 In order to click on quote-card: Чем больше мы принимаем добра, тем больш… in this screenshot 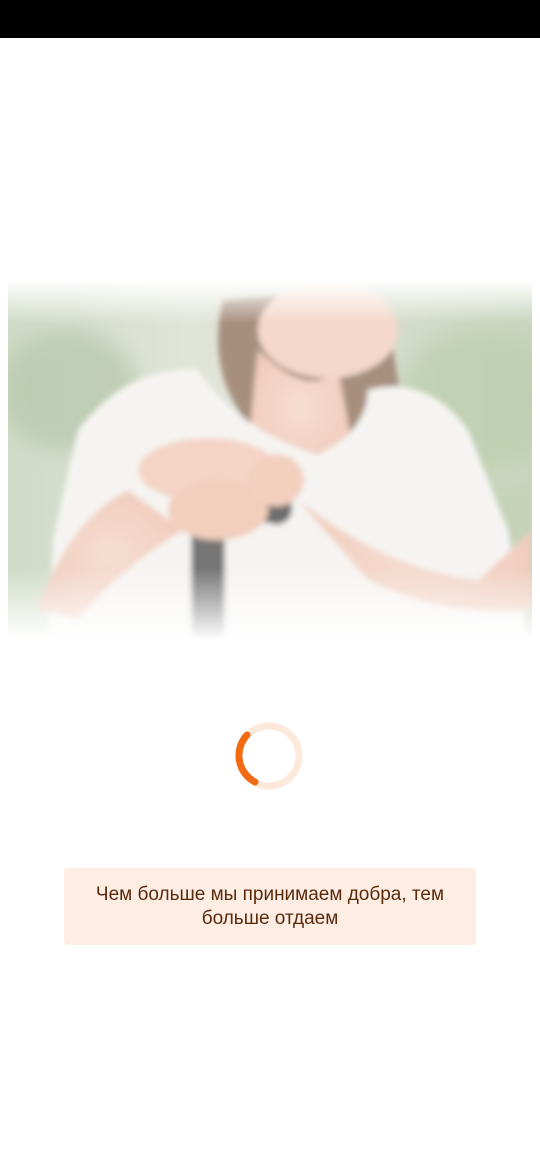, I will do `click(270, 906)`.